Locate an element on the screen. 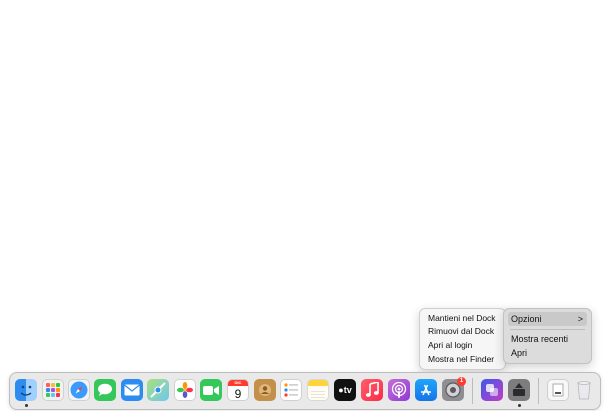 The height and width of the screenshot is (411, 610). shortcuts-icon is located at coordinates (492, 390).